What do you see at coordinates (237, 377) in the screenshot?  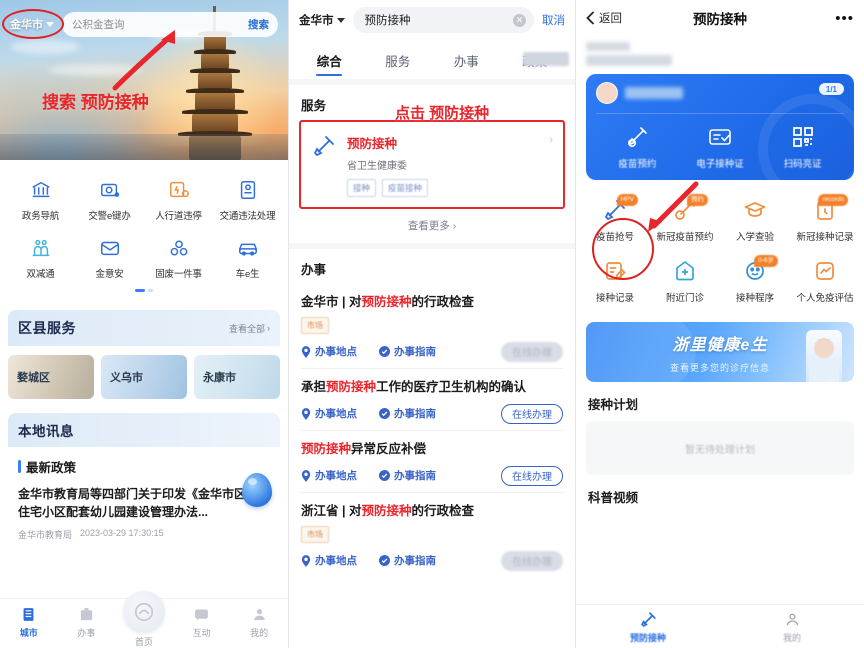 I see `district-card-2: 永康市` at bounding box center [237, 377].